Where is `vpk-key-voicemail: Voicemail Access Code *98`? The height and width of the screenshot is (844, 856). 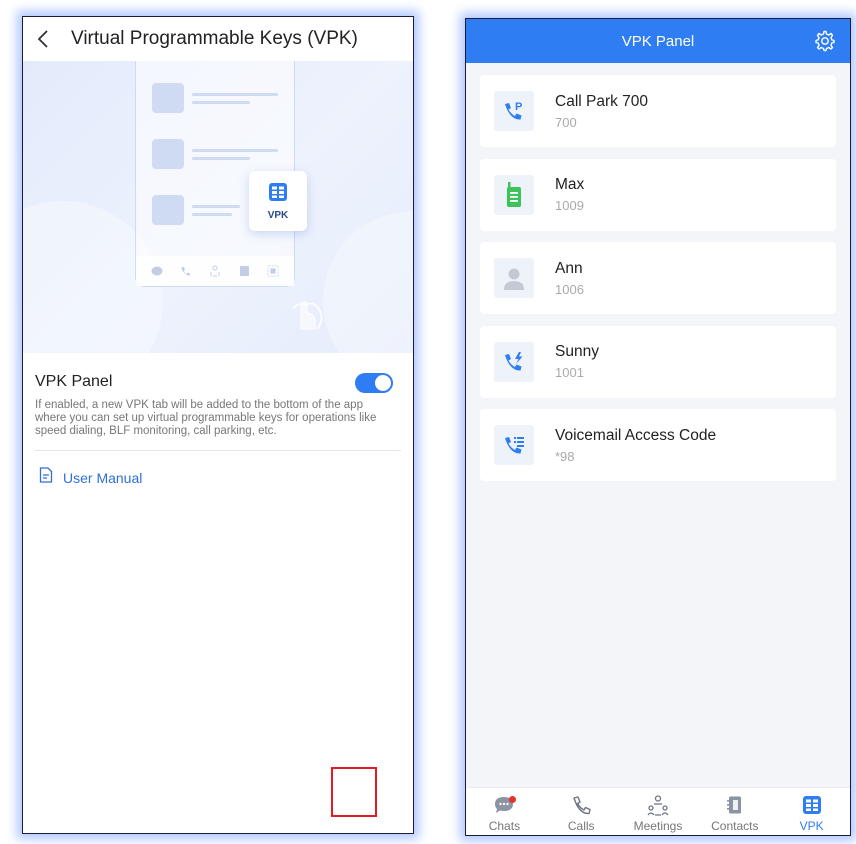
vpk-key-voicemail: Voicemail Access Code *98 is located at coordinates (658, 445).